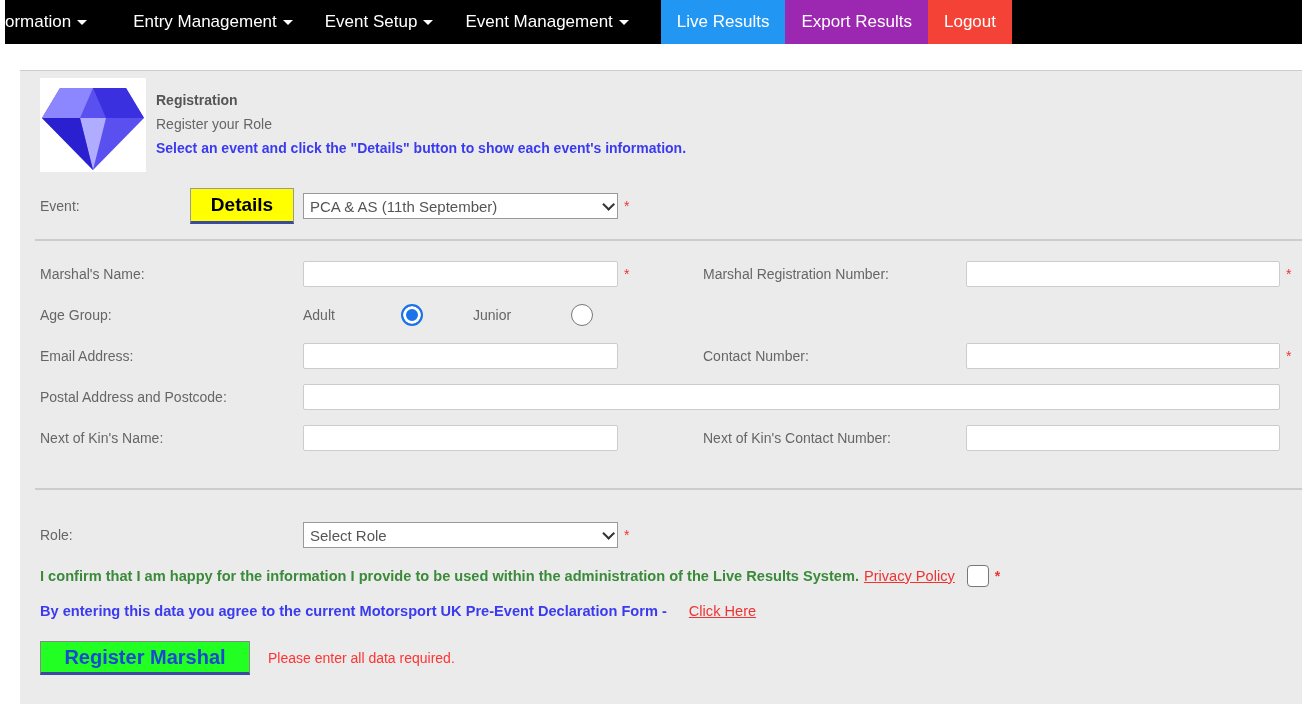 Image resolution: width=1302 pixels, height=704 pixels. What do you see at coordinates (797, 437) in the screenshot?
I see `field-label: Next of Kin's Contact Number:` at bounding box center [797, 437].